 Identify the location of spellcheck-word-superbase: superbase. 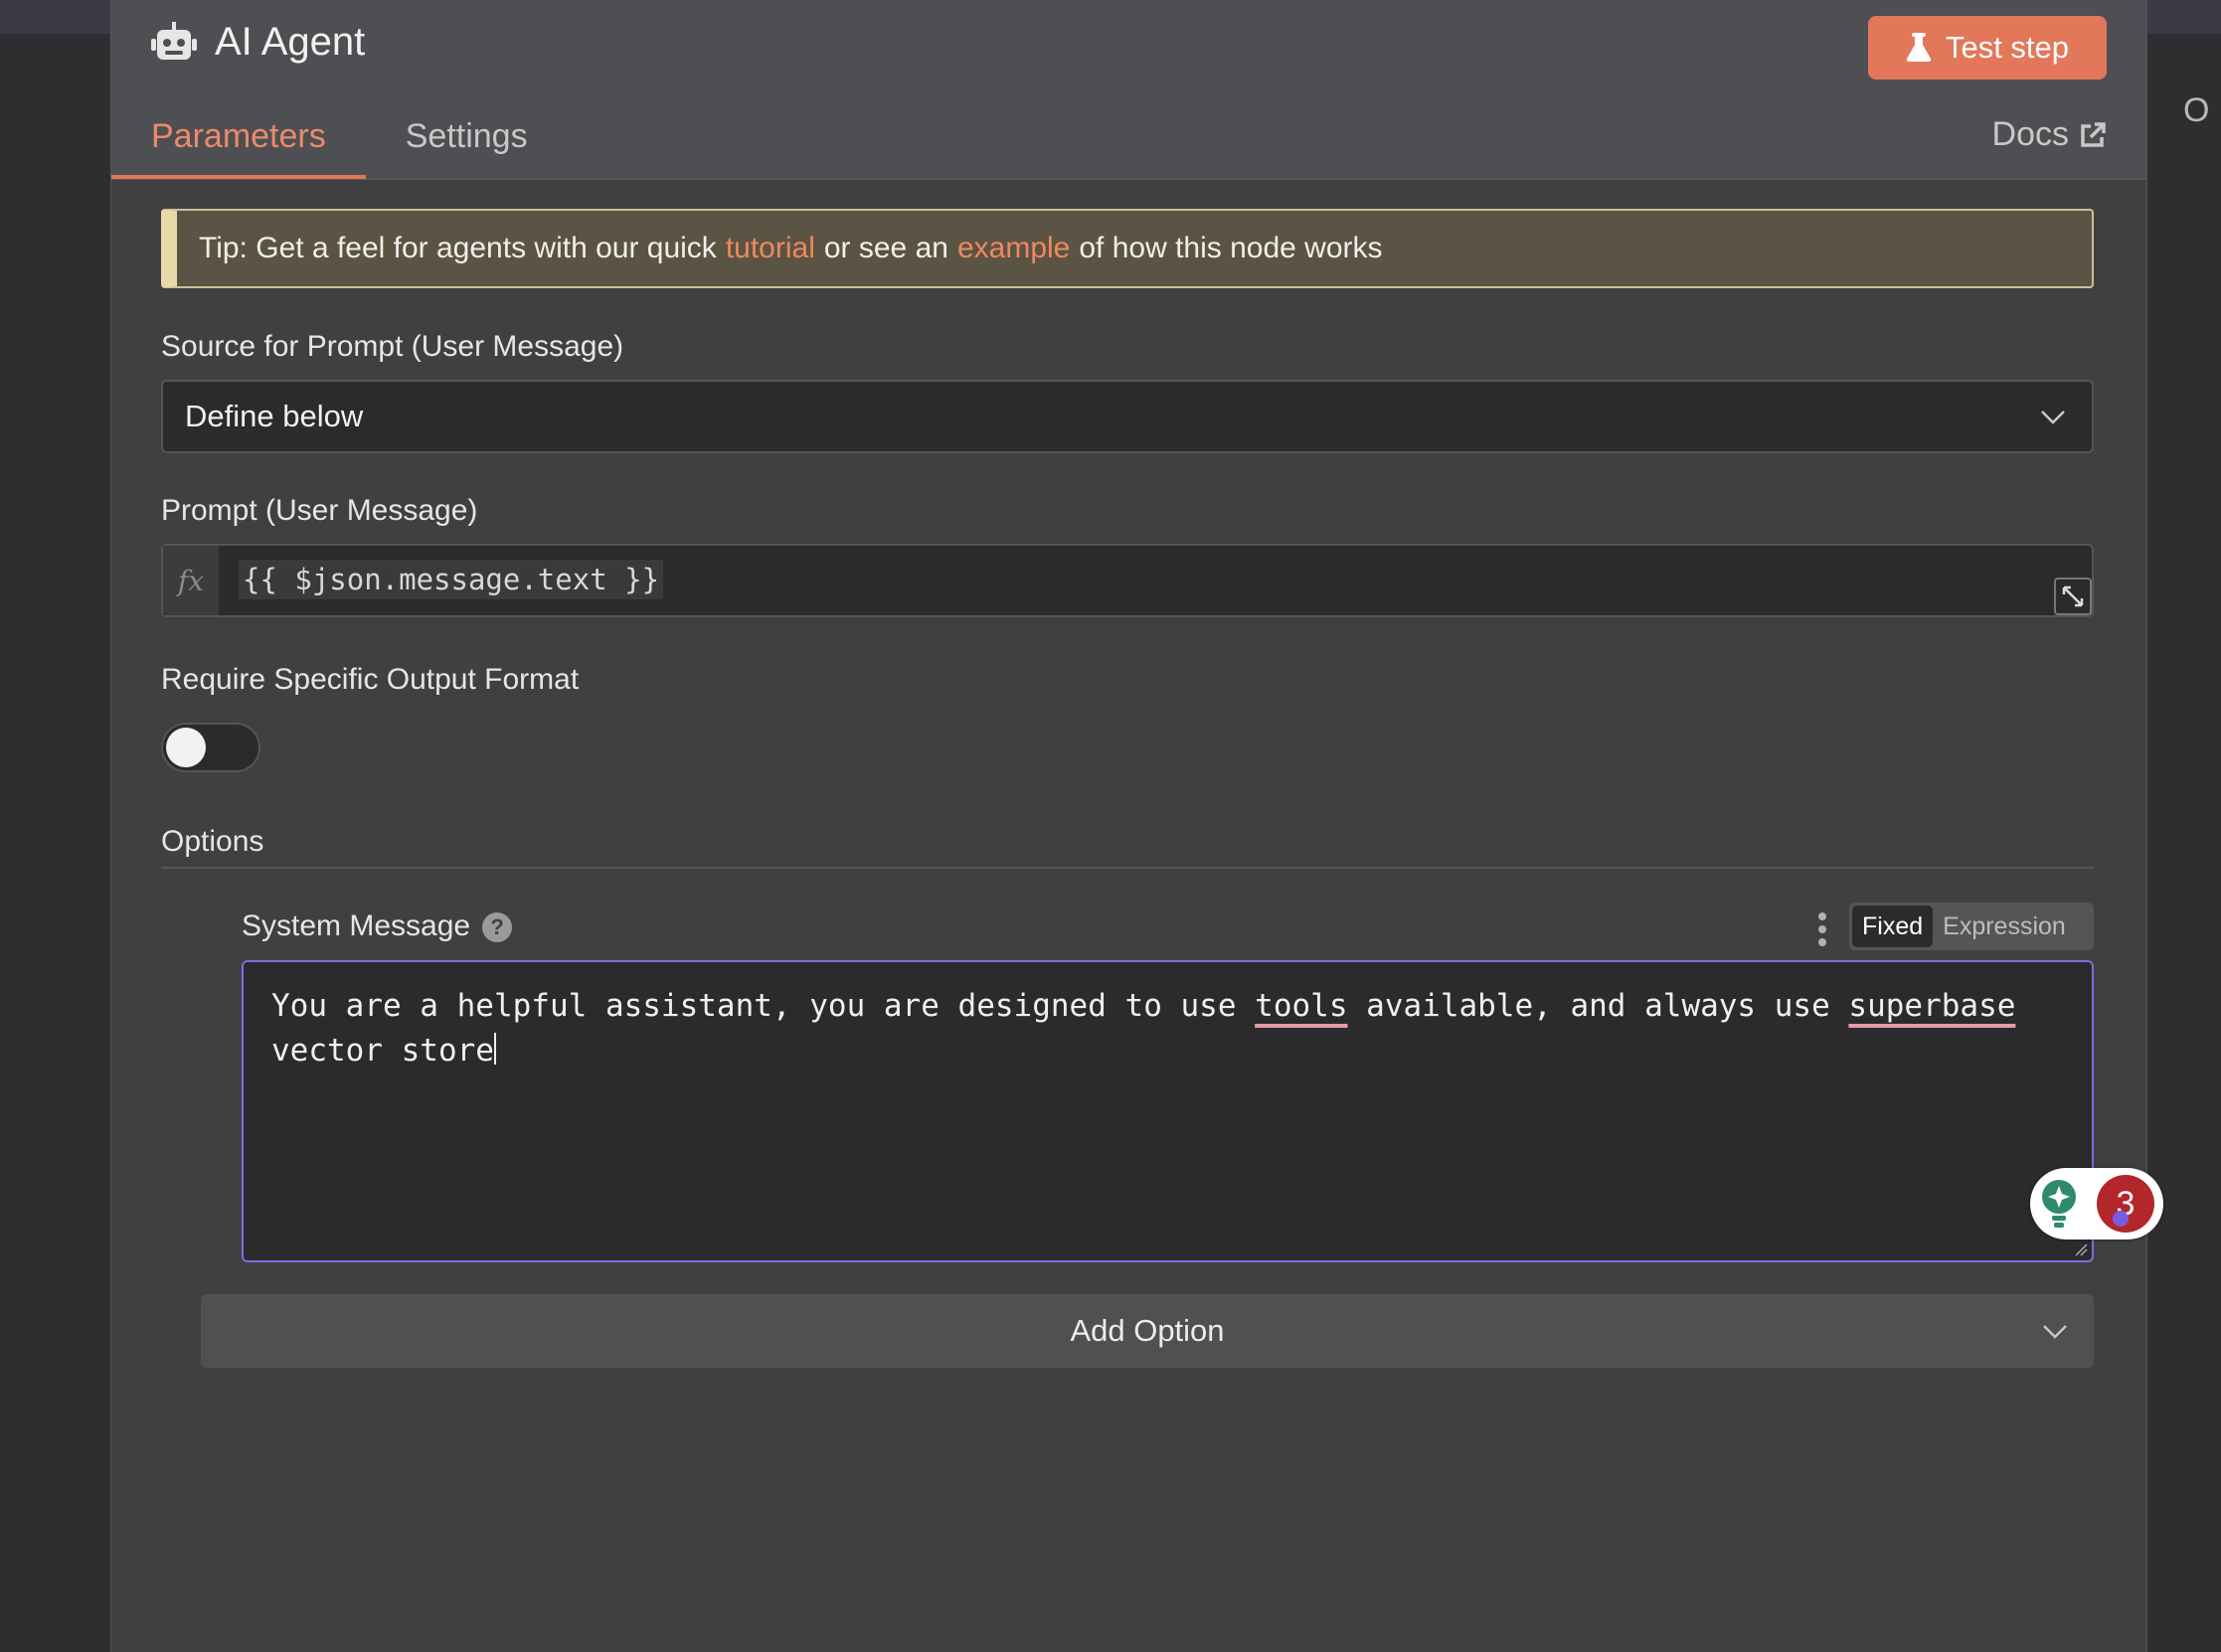
(1932, 1006).